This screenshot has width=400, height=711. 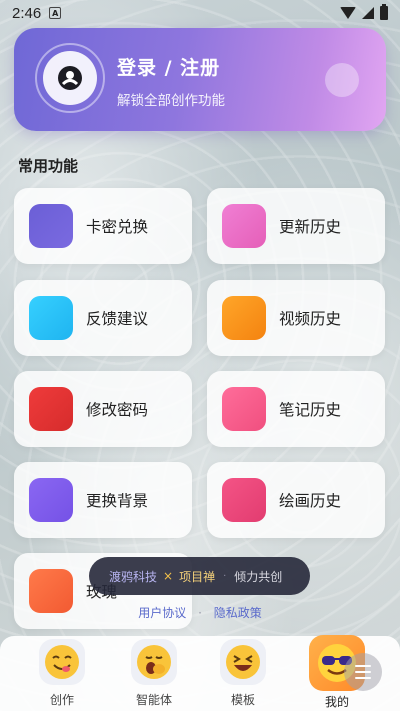 I want to click on toast-cross: ×, so click(x=168, y=576).